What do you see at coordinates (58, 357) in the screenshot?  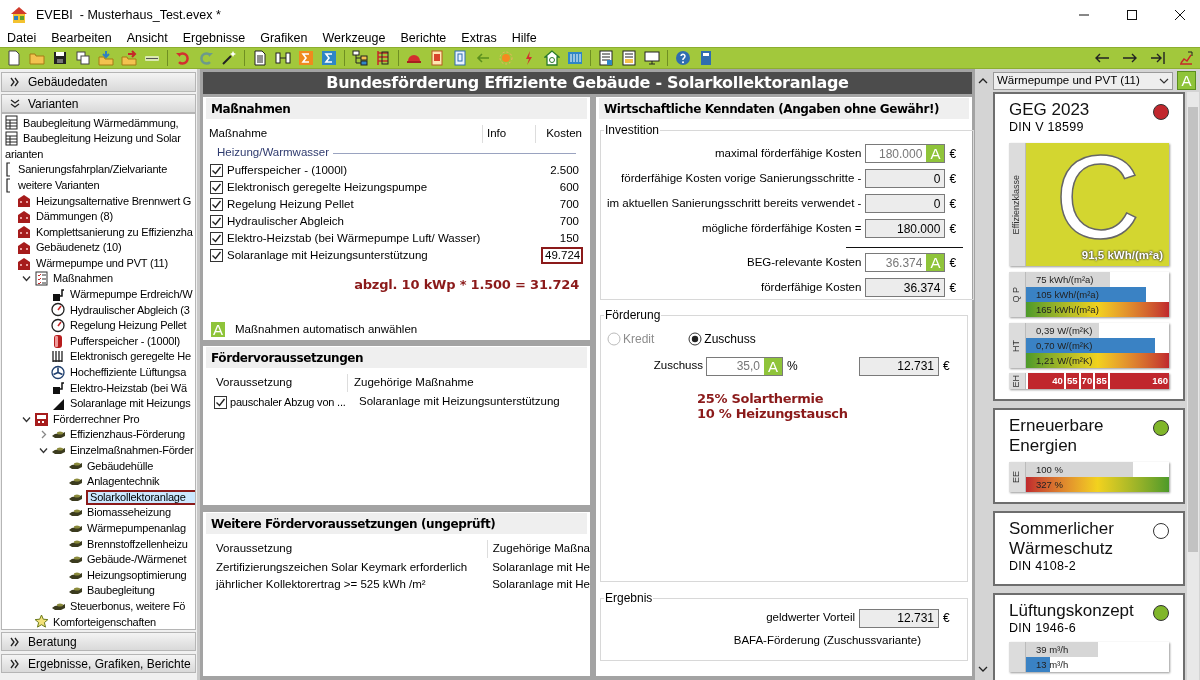 I see `radiator-icon` at bounding box center [58, 357].